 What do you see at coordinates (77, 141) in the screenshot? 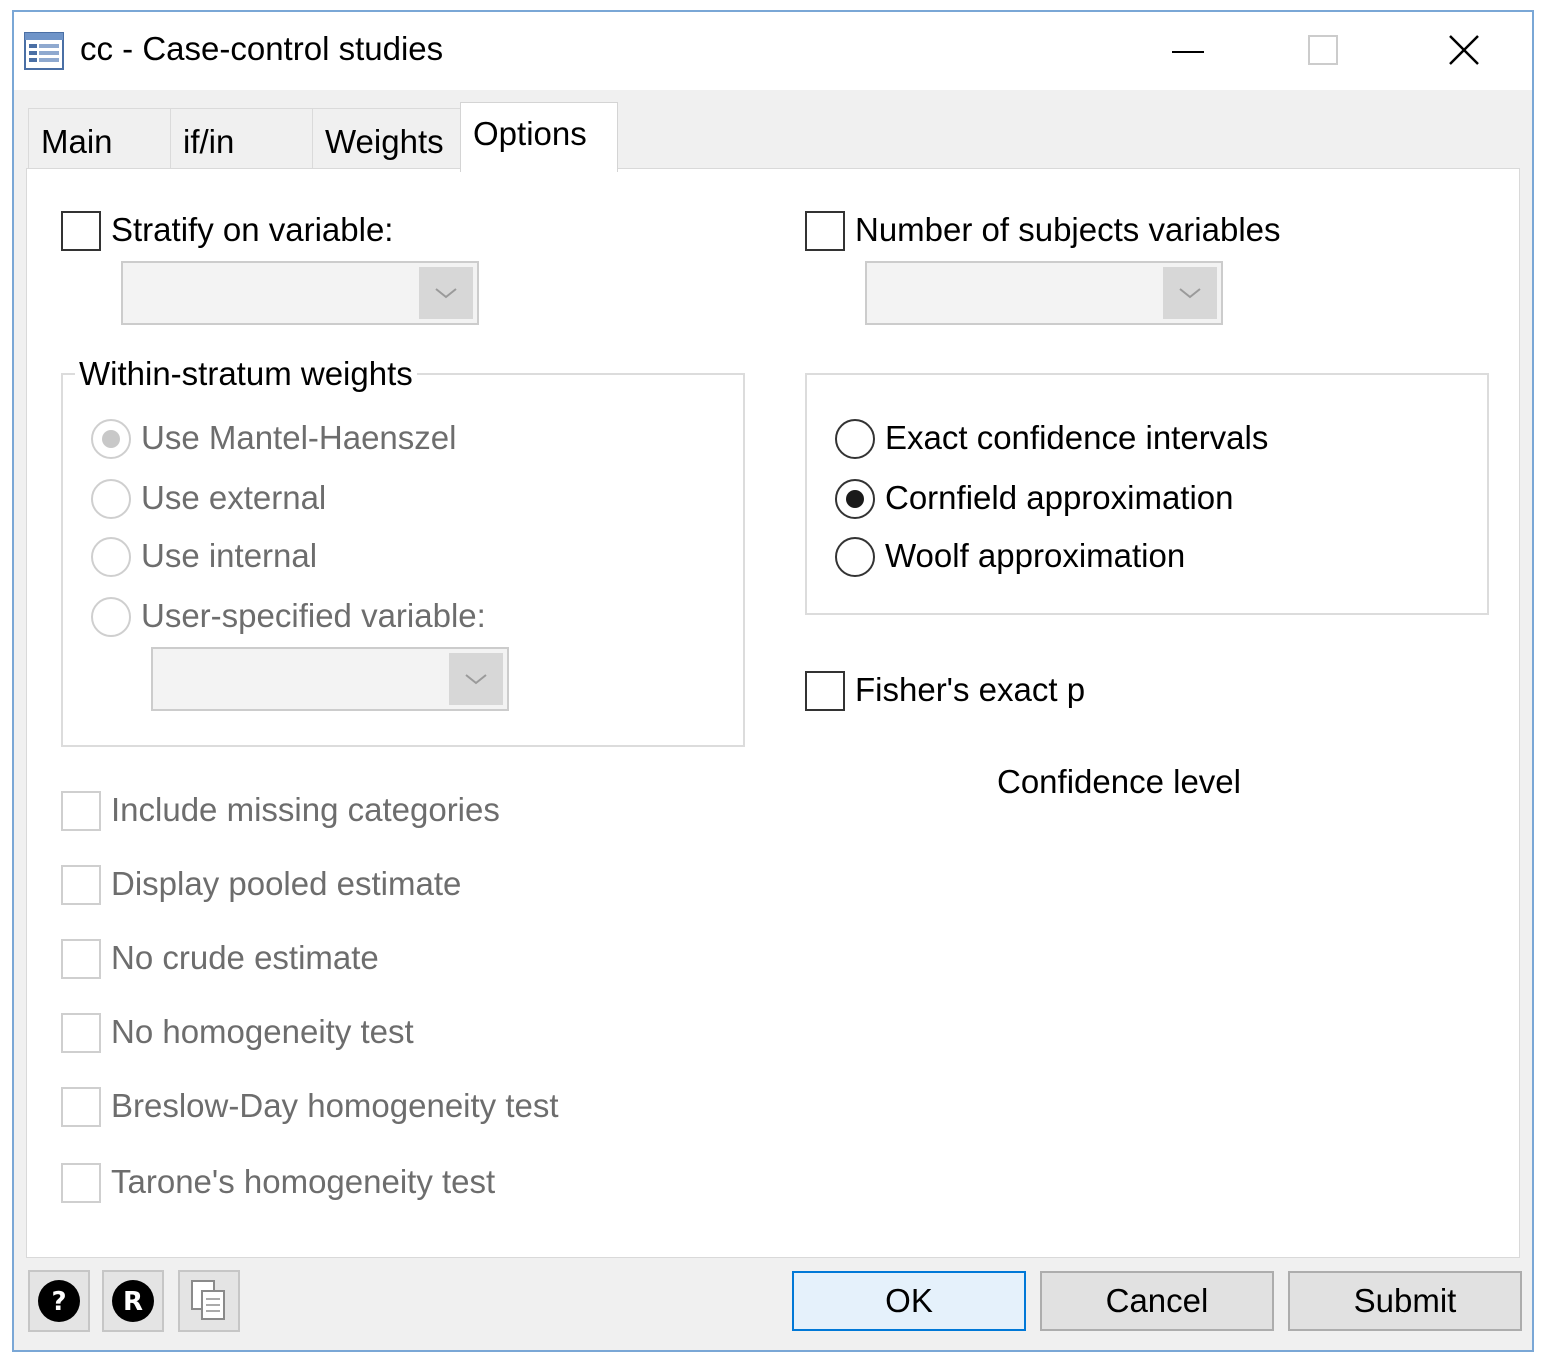
I see `tab-label: Main` at bounding box center [77, 141].